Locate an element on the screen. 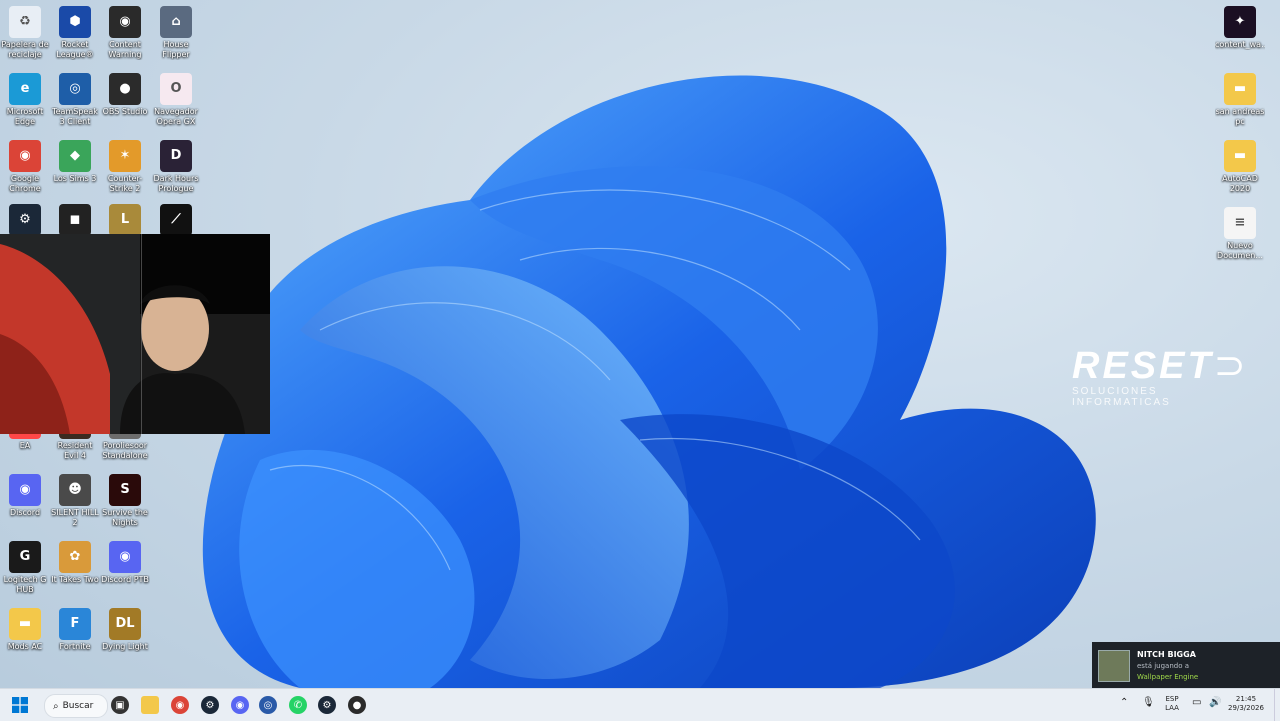  desktop-shortcut: ⬢ Rocket League® is located at coordinates (75, 31).